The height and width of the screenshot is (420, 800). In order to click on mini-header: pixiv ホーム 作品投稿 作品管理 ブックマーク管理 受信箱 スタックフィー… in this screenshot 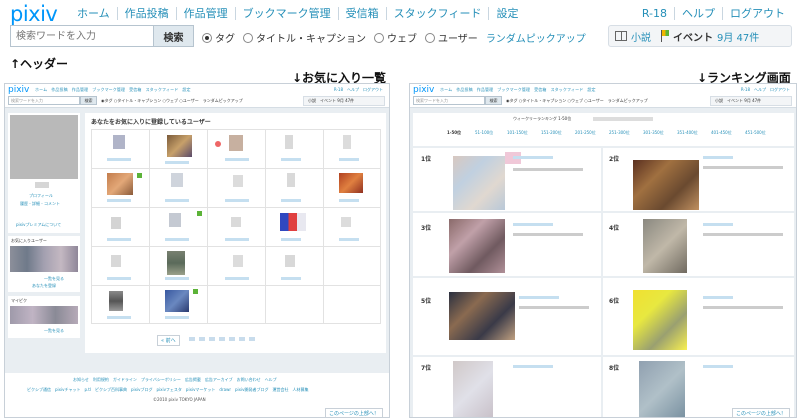, I will do `click(603, 96)`.